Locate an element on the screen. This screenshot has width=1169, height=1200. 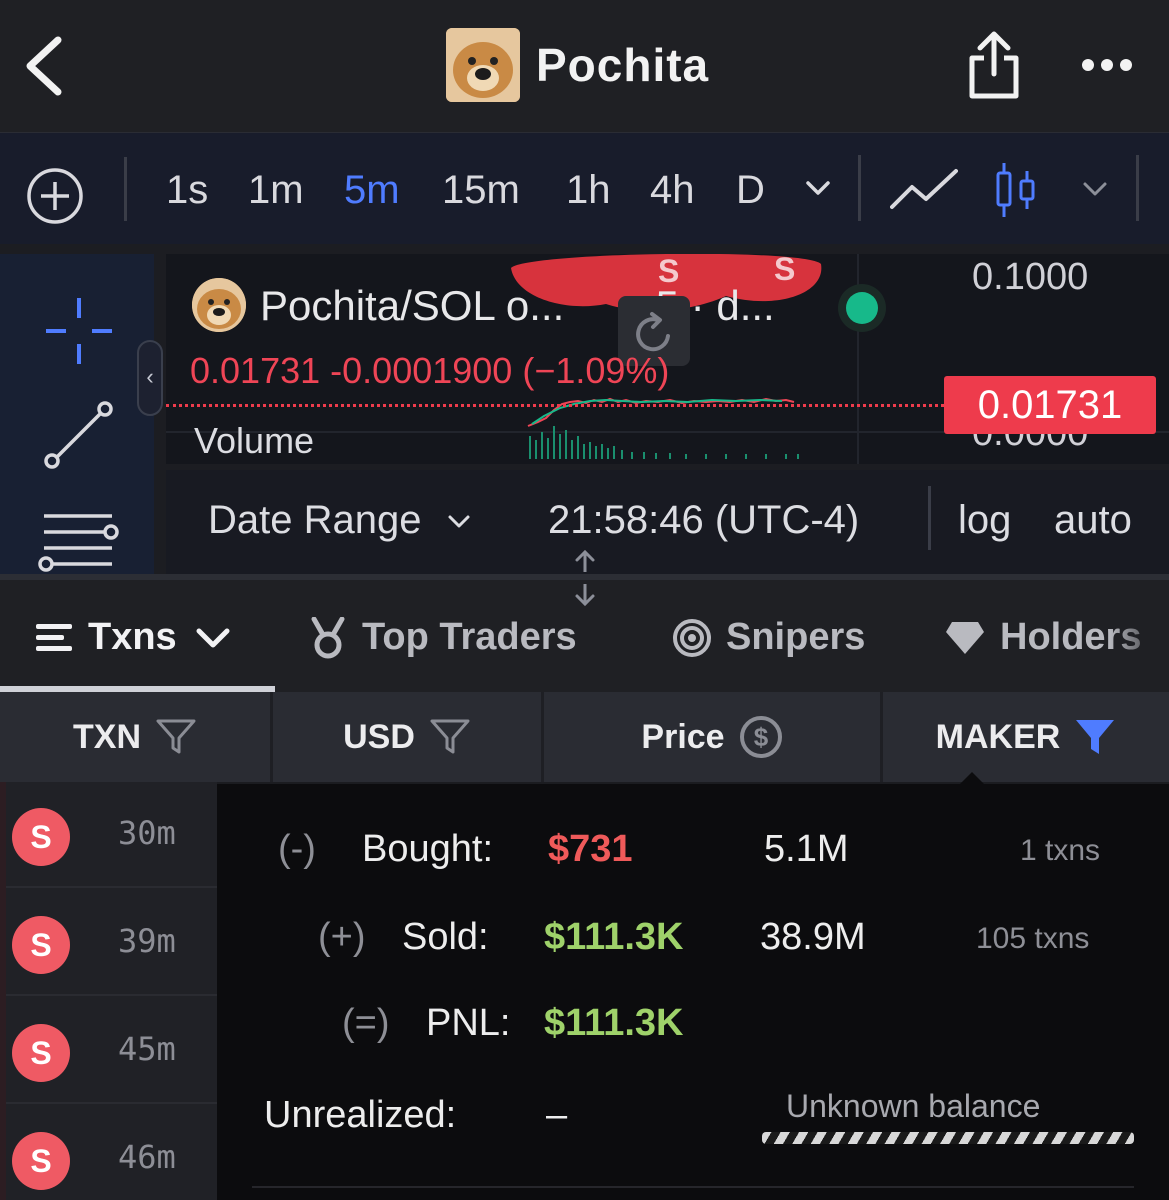
back-button is located at coordinates (46, 66).